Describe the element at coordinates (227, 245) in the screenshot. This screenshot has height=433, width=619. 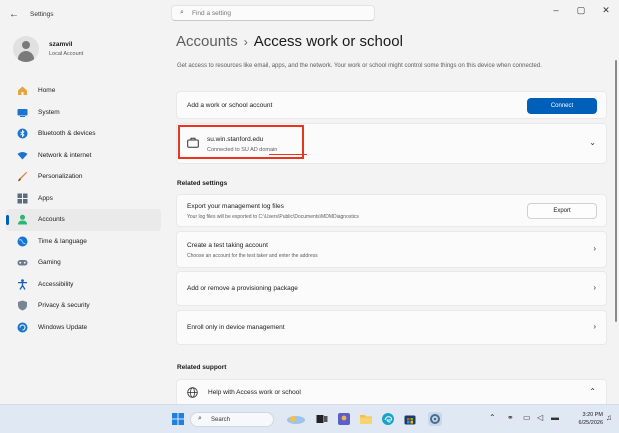
I see `test-account-title: Create a test taking account` at that location.